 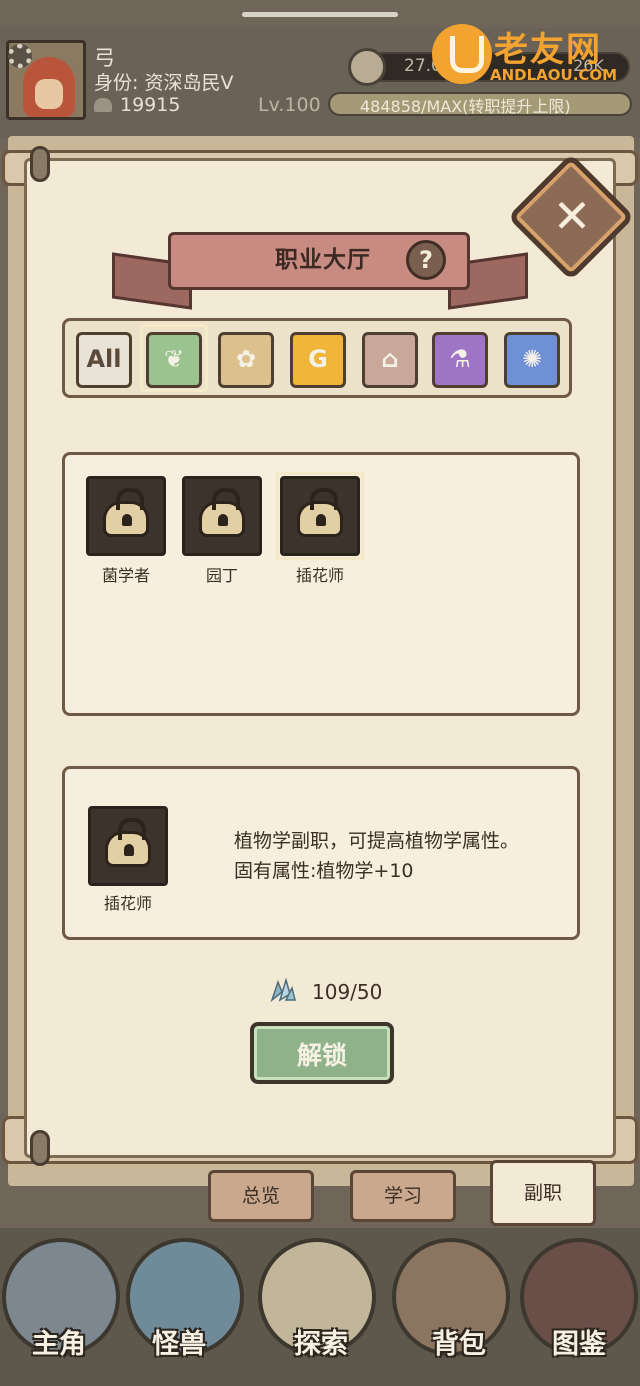 I want to click on player-identity: 身份: 资深岛民V, so click(x=164, y=83).